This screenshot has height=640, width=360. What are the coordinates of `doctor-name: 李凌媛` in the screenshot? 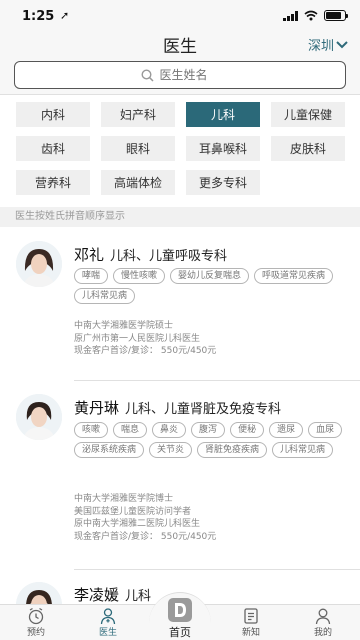 It's located at (97, 595).